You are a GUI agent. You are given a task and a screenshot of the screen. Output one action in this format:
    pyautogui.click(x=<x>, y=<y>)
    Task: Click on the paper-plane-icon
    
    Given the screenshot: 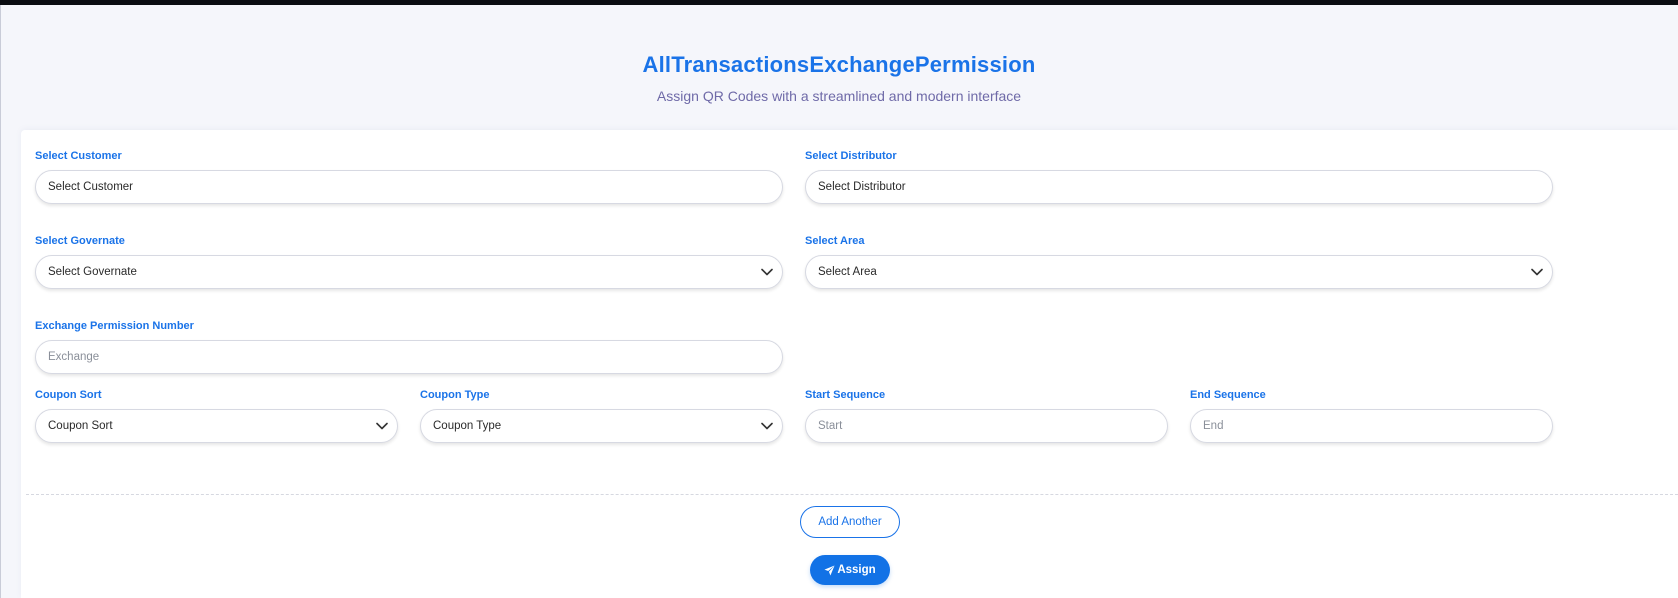 What is the action you would take?
    pyautogui.click(x=829, y=570)
    